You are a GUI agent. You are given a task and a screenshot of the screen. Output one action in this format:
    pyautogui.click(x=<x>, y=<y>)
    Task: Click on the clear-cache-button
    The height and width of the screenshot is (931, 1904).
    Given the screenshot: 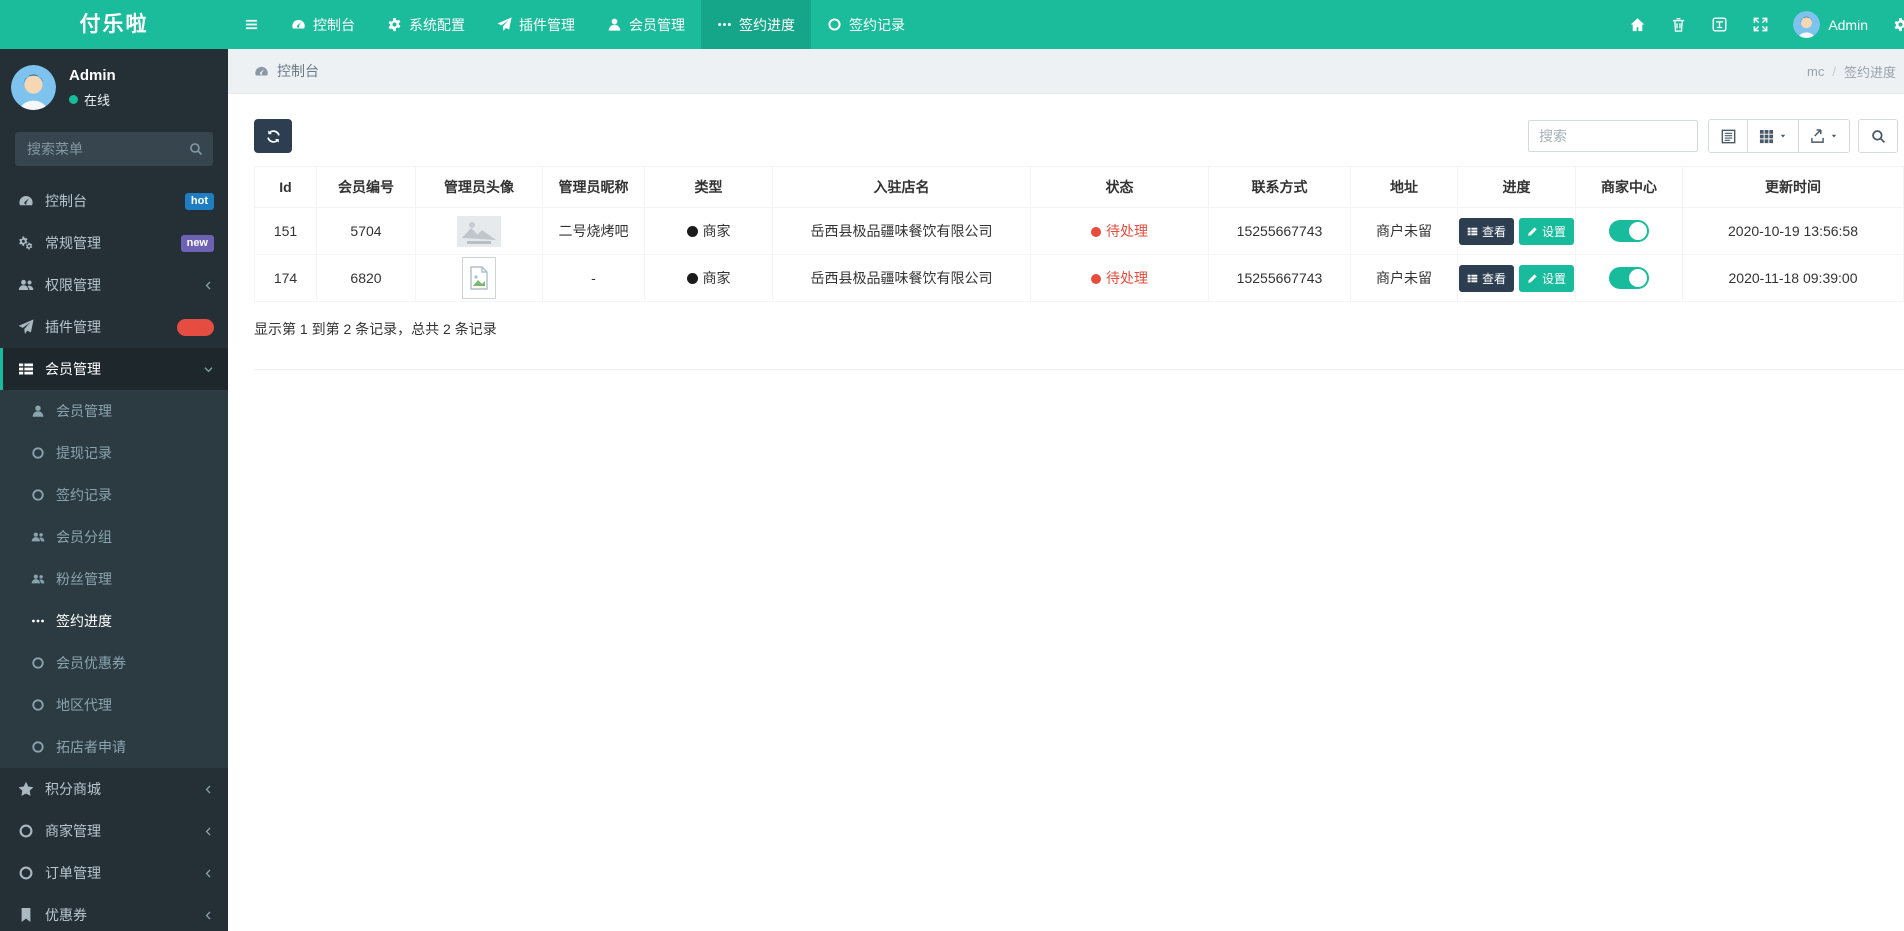 What is the action you would take?
    pyautogui.click(x=1678, y=24)
    